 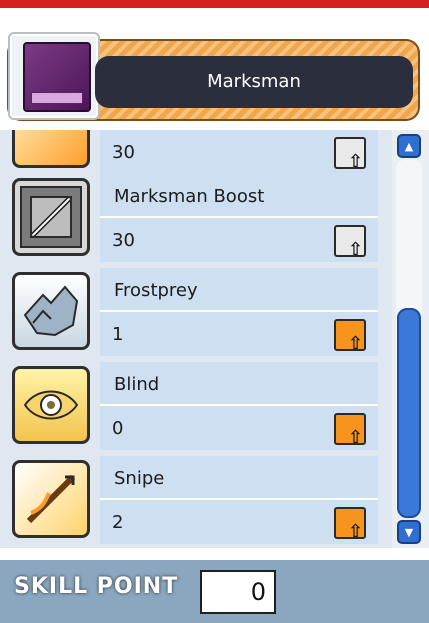 I want to click on scroll-up-icon: ▲, so click(x=409, y=146).